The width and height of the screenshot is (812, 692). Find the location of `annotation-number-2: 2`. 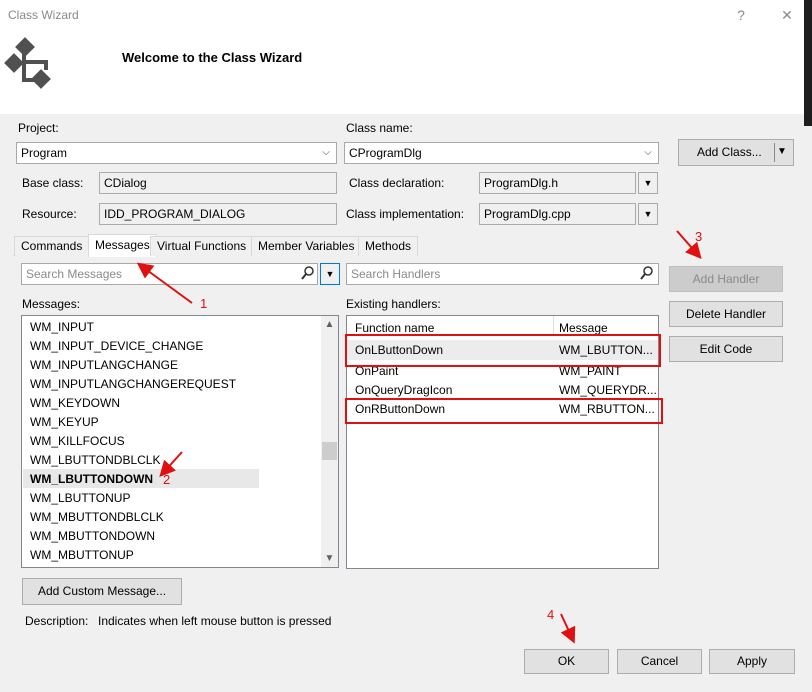

annotation-number-2: 2 is located at coordinates (167, 479).